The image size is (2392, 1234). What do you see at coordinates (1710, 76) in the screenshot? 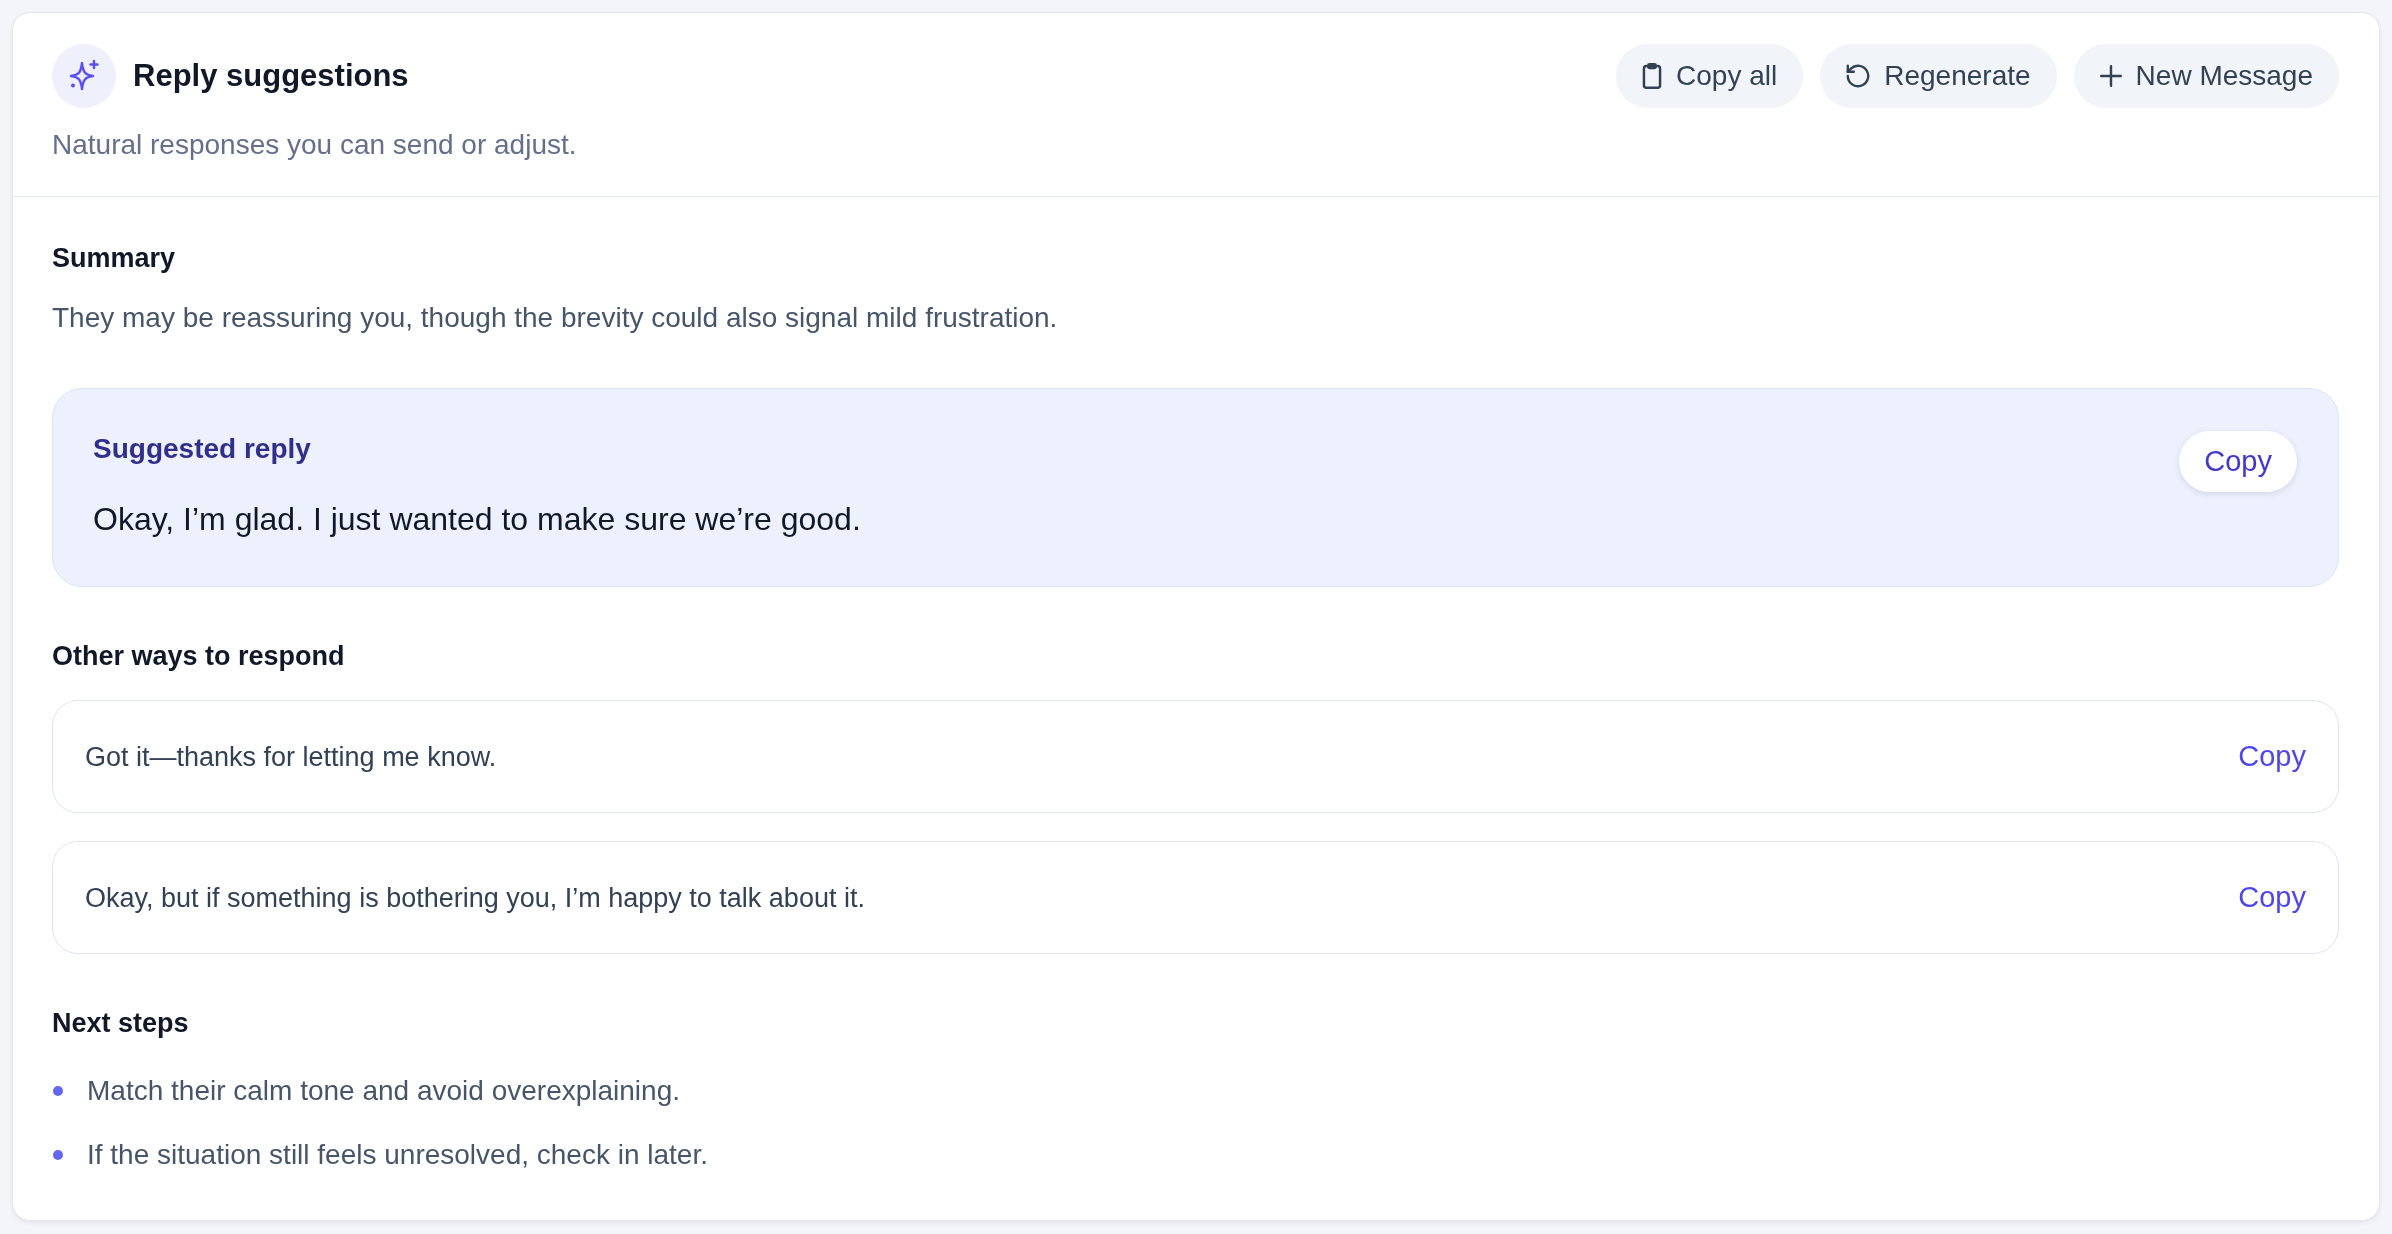
I see `action-button: Copy all` at bounding box center [1710, 76].